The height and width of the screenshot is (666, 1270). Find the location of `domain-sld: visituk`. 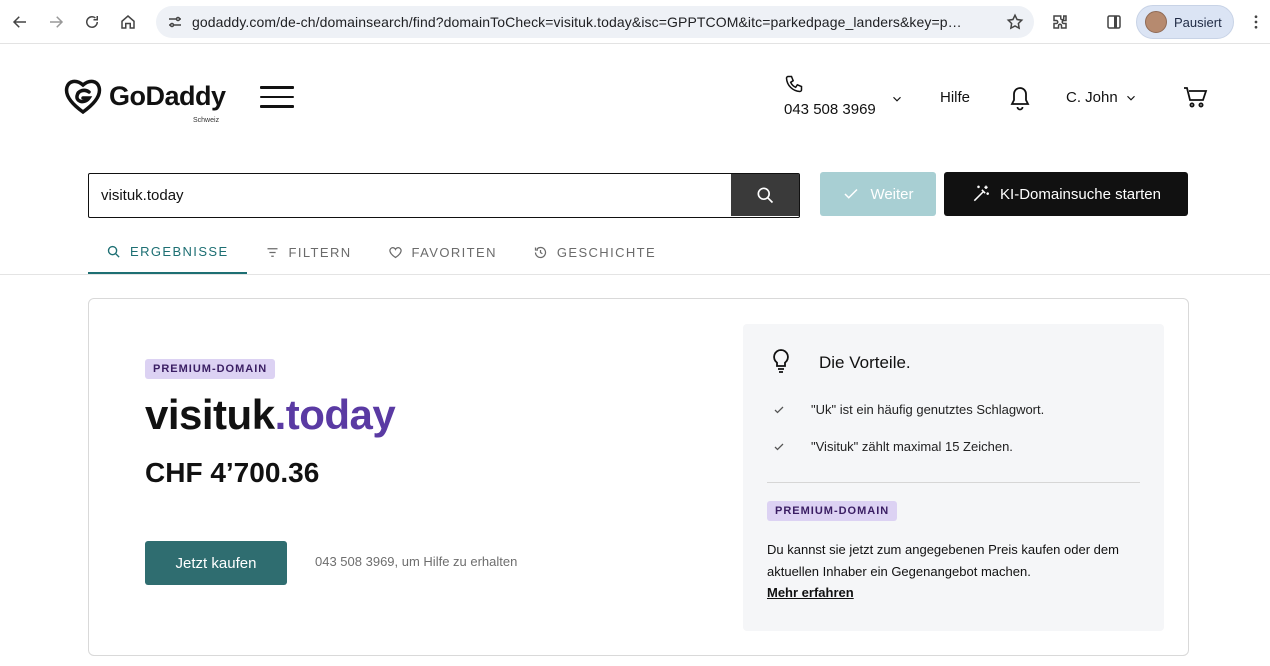

domain-sld: visituk is located at coordinates (210, 414).